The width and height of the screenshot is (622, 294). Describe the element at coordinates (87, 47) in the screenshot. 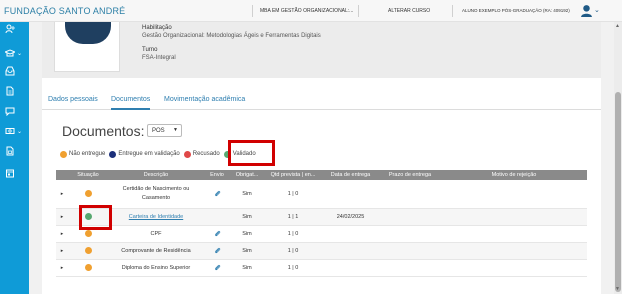

I see `student-photo` at that location.